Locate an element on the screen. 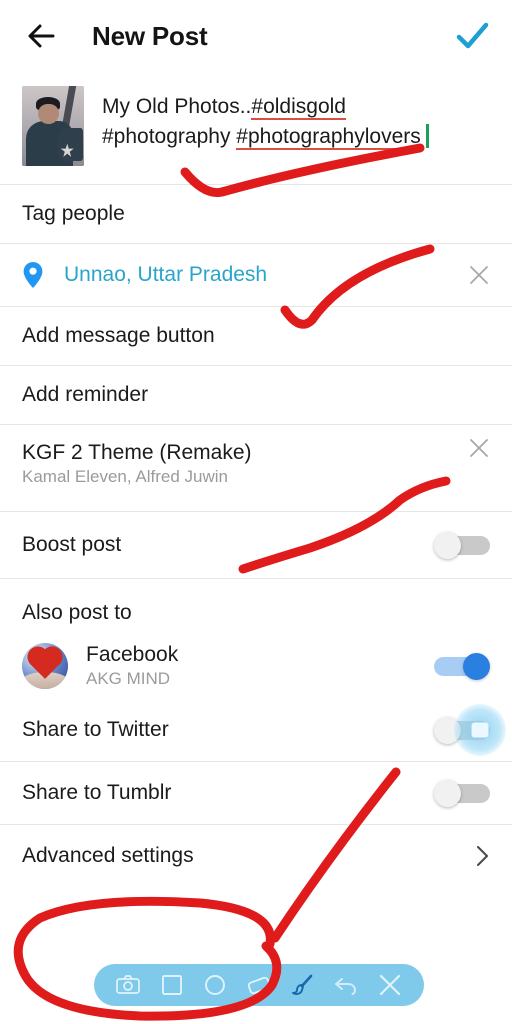 This screenshot has width=512, height=1024. facebook-toggle is located at coordinates (462, 666).